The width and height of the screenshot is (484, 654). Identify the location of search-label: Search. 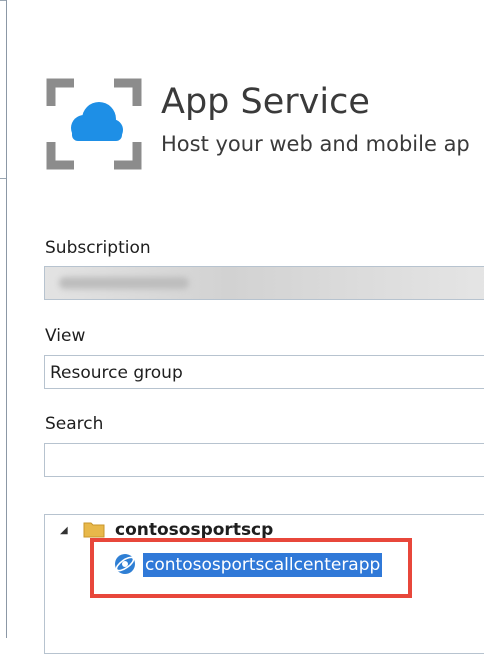
(74, 424).